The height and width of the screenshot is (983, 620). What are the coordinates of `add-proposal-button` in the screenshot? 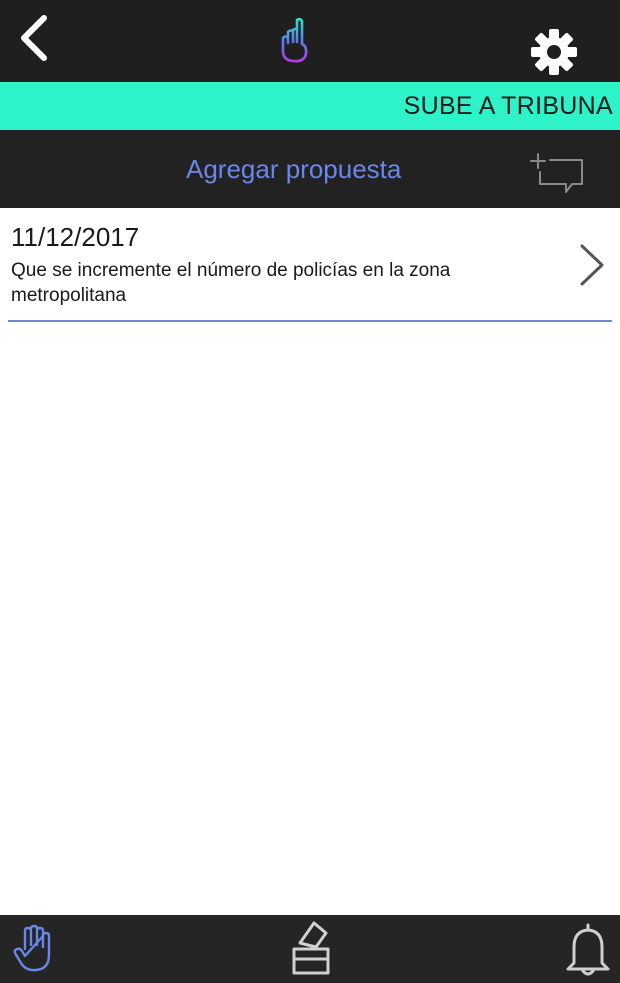 It's located at (558, 175).